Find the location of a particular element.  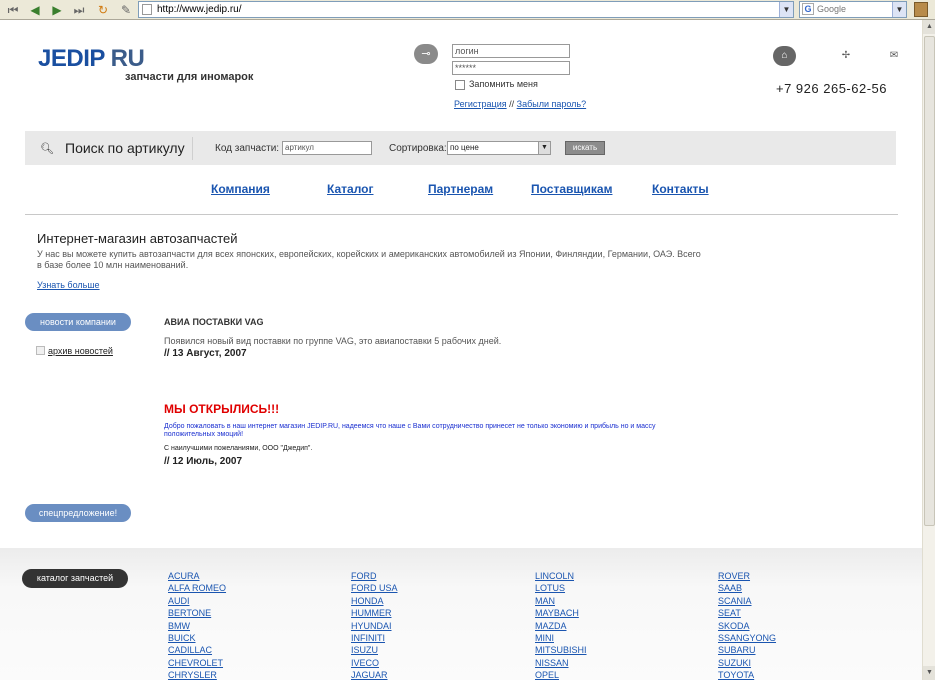

brand-link: ISUZU is located at coordinates (374, 650).